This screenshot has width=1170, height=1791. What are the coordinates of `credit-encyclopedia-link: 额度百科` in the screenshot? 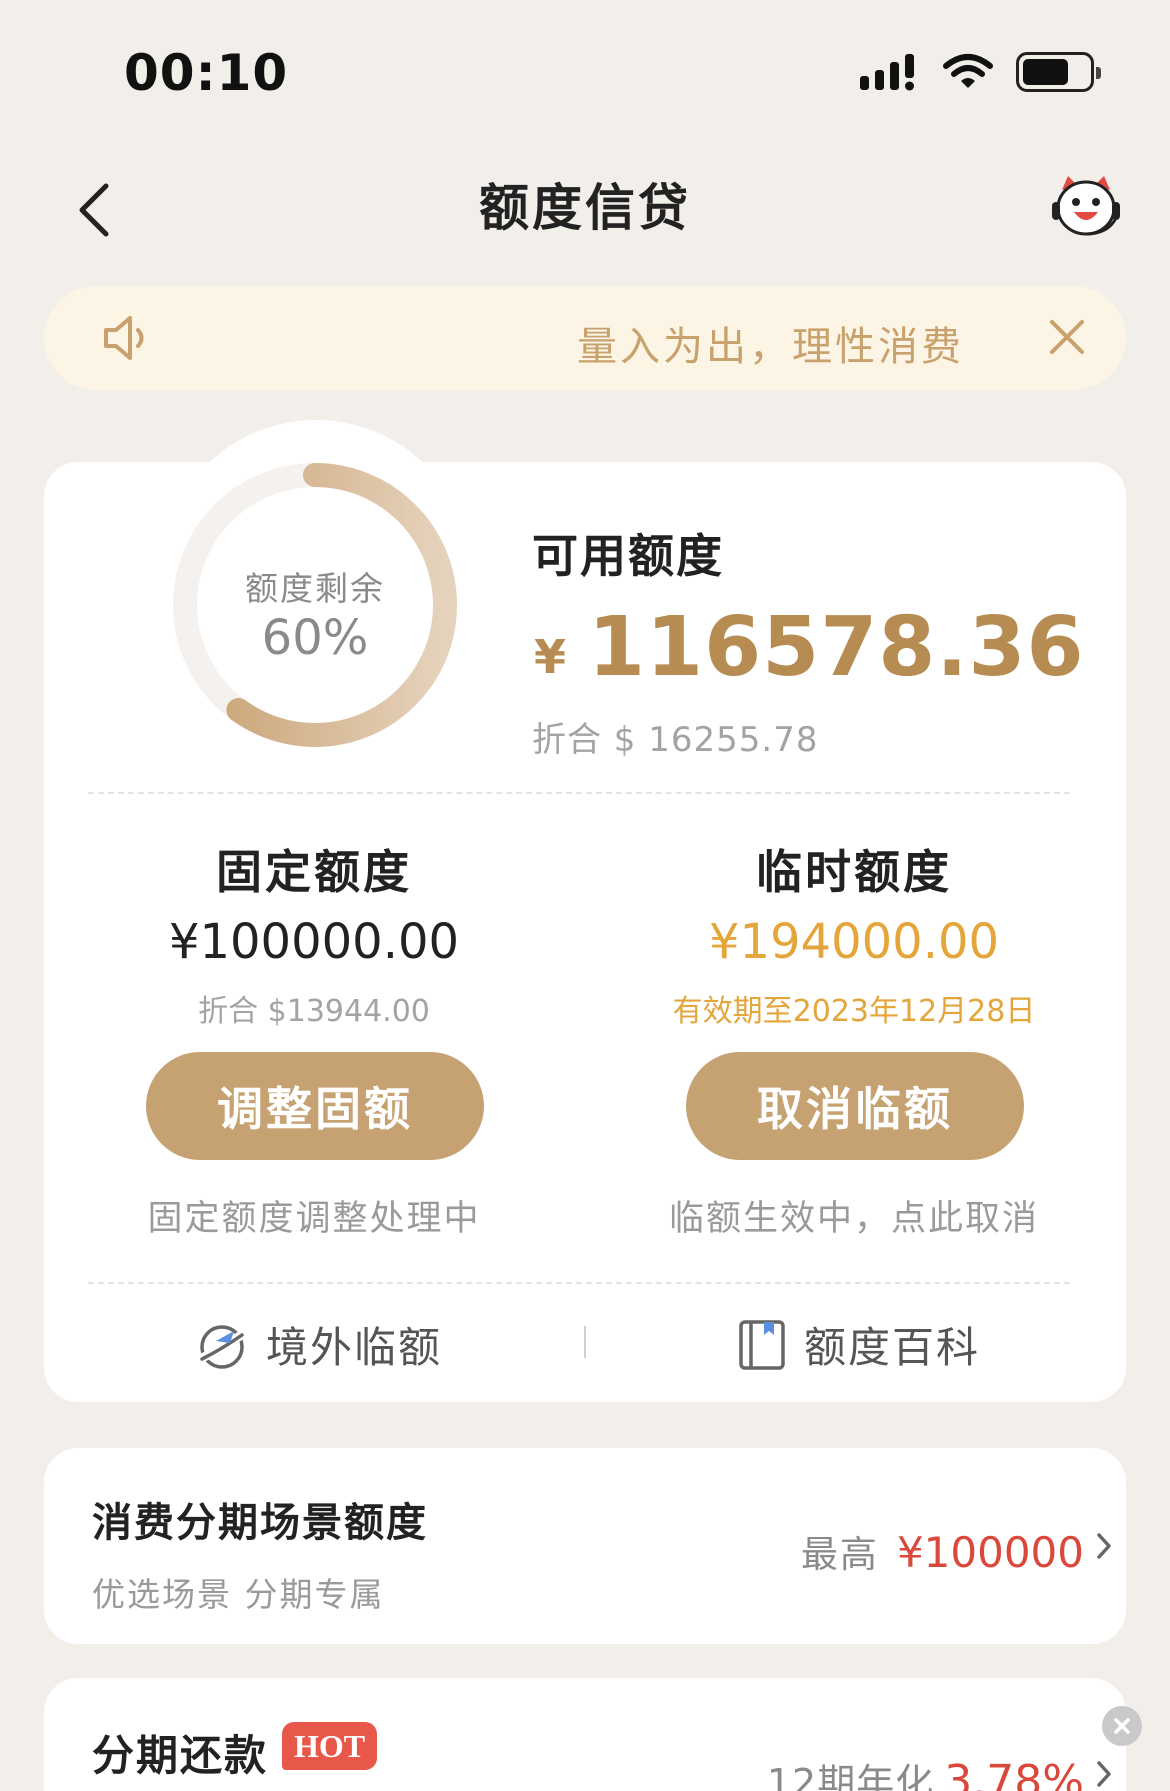 It's located at (859, 1344).